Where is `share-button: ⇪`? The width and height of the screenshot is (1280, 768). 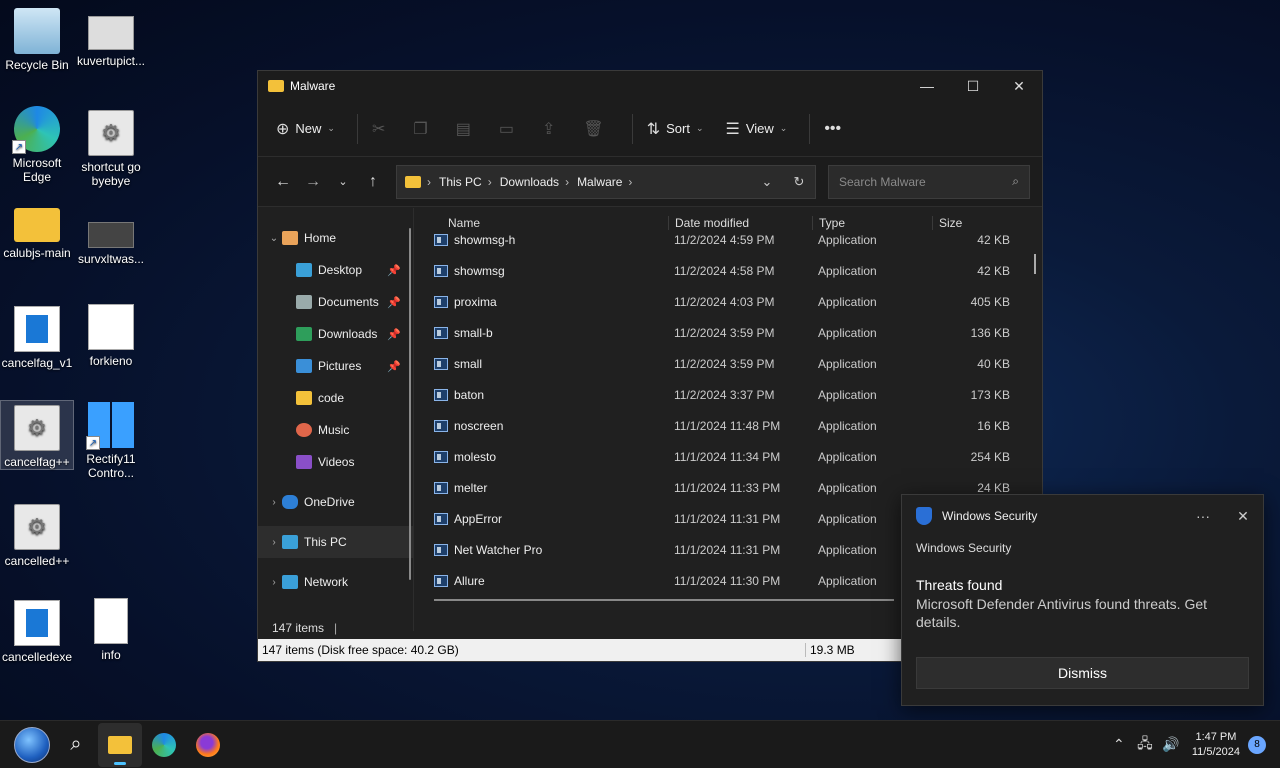 share-button: ⇪ is located at coordinates (551, 129).